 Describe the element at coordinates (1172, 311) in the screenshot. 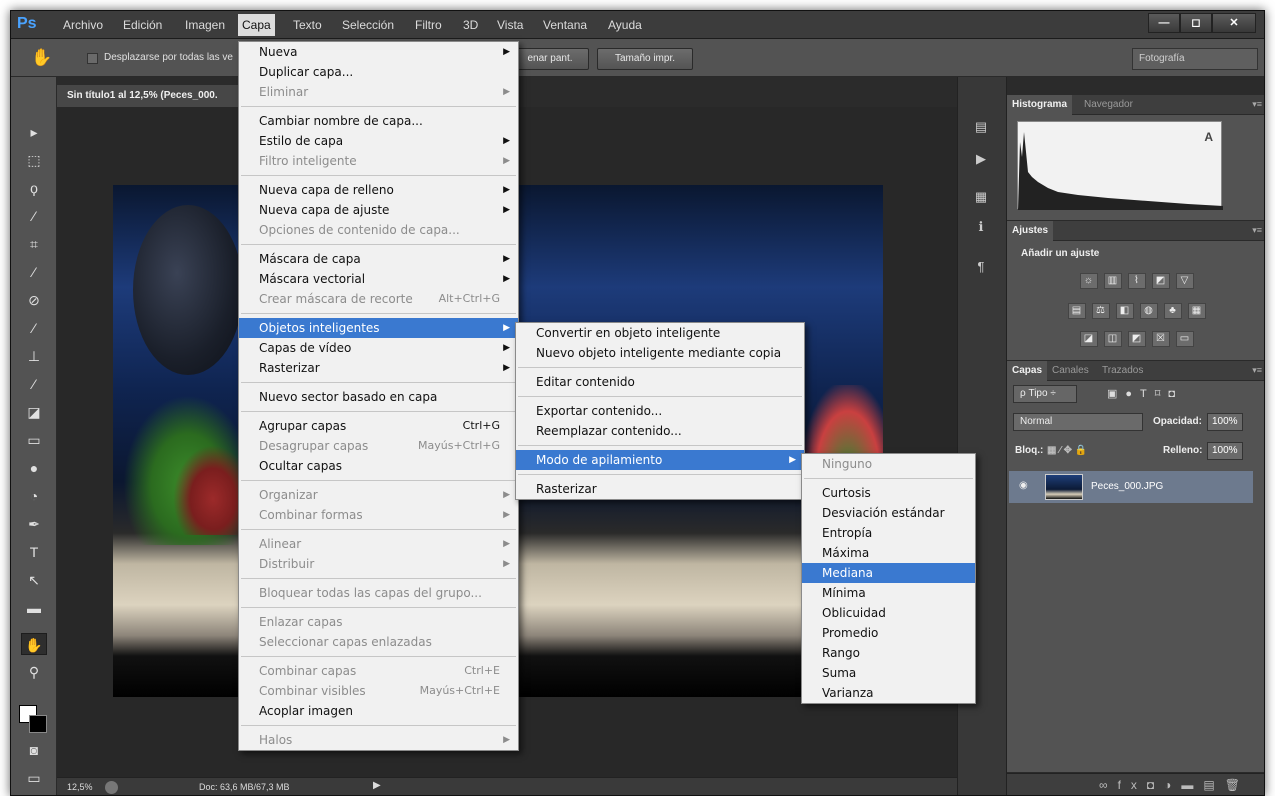

I see `channel-mixer-icon: ♣` at that location.